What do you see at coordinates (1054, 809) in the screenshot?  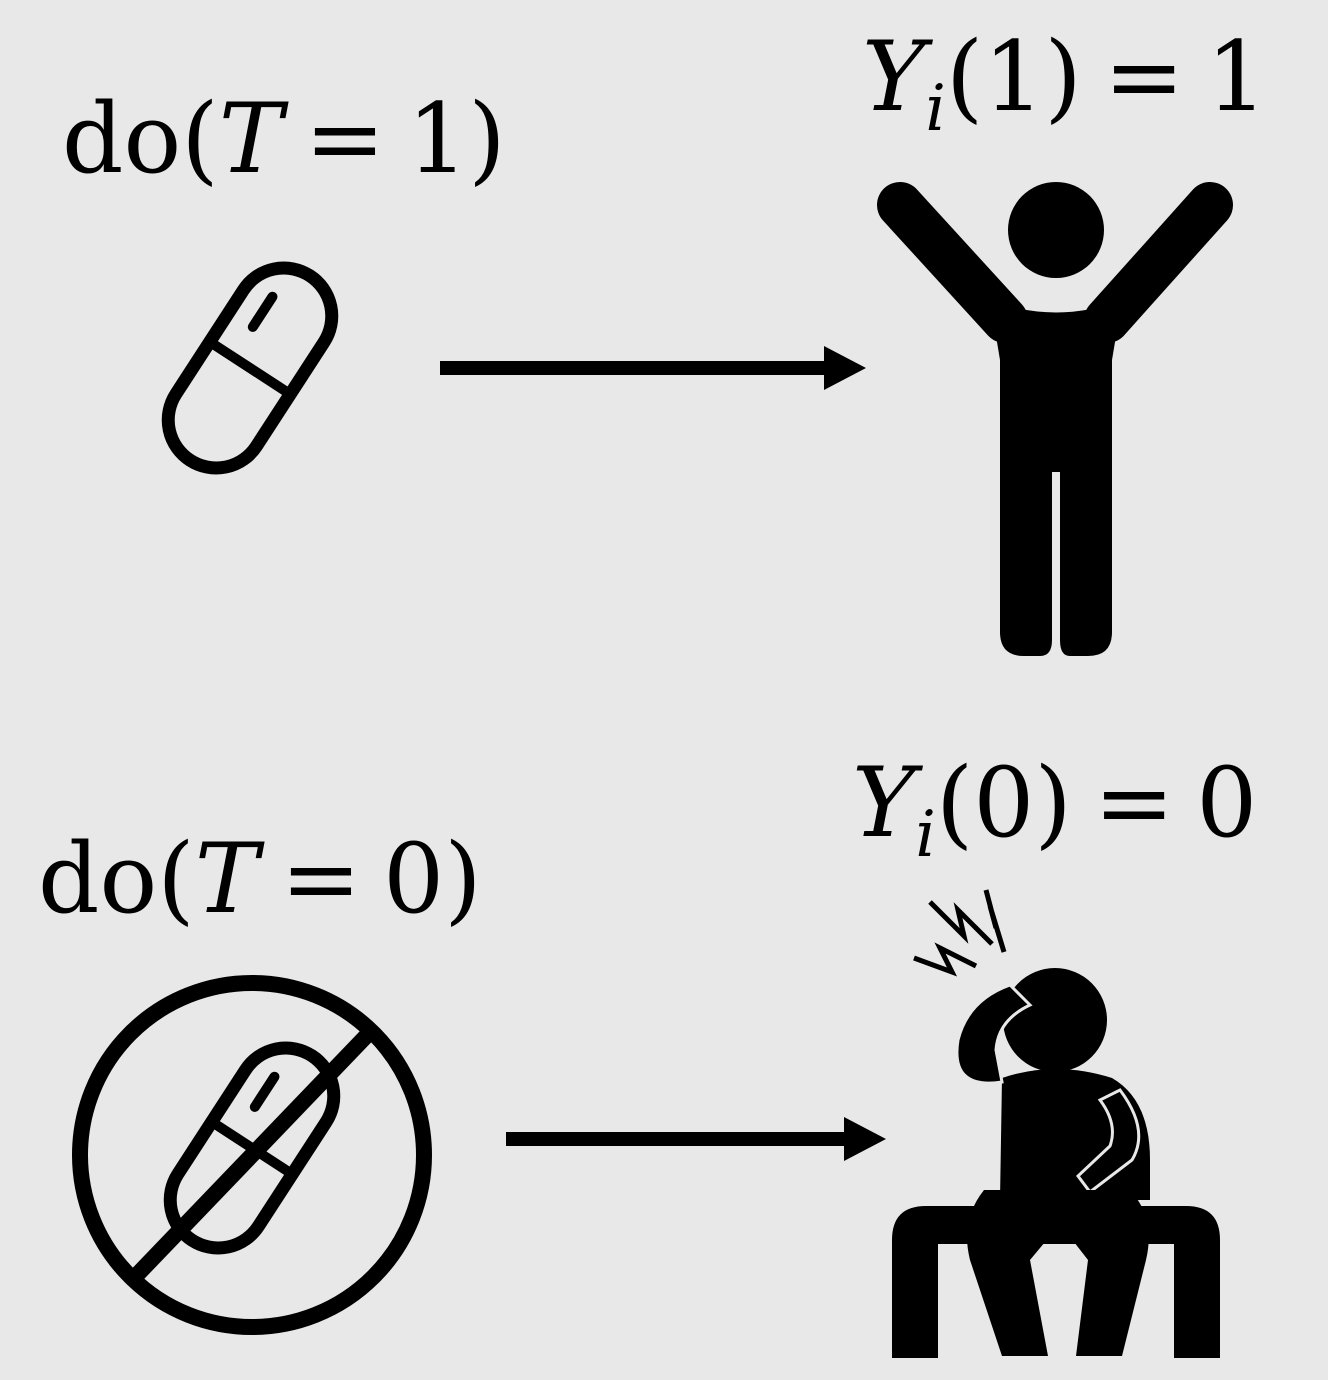 I see `bottom-outcome-label: Yi(0) = 0` at bounding box center [1054, 809].